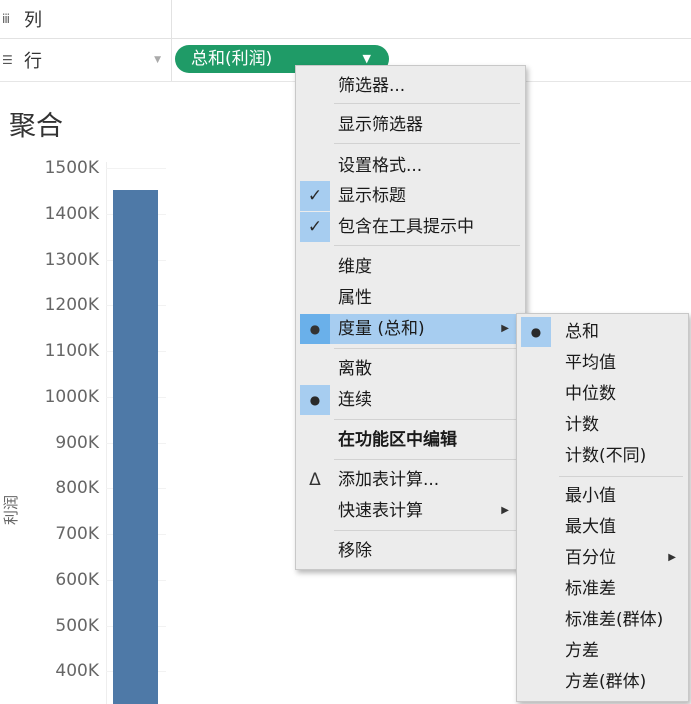  Describe the element at coordinates (77, 580) in the screenshot. I see `y-tick-label: 600K` at that location.